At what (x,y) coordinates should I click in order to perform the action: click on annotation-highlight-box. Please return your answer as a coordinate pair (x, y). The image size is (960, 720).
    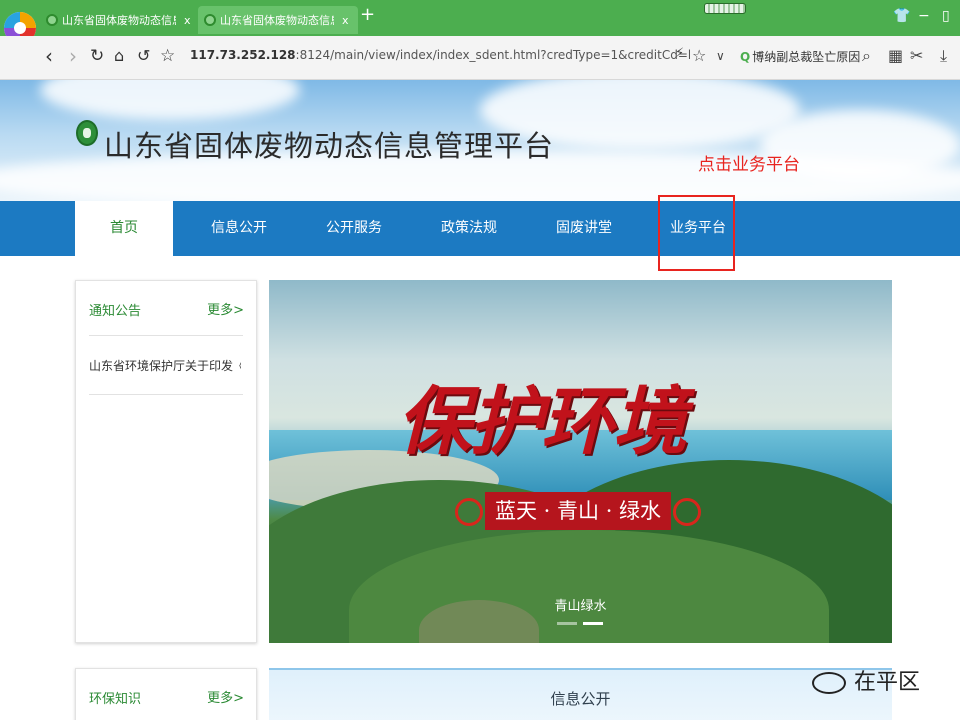
    Looking at the image, I should click on (696, 233).